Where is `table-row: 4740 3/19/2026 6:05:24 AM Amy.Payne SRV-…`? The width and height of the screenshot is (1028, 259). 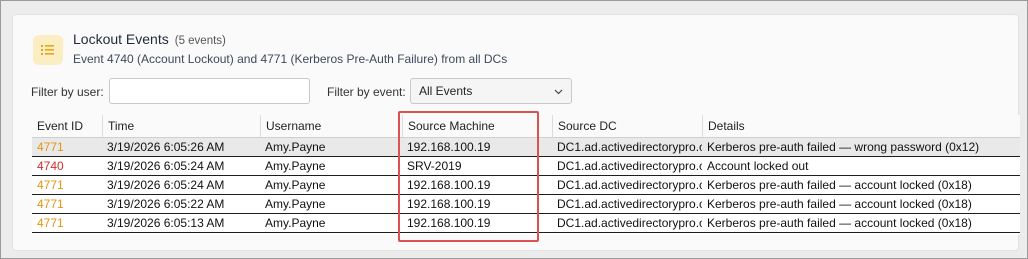
table-row: 4740 3/19/2026 6:05:24 AM Amy.Payne SRV-… is located at coordinates (526, 166).